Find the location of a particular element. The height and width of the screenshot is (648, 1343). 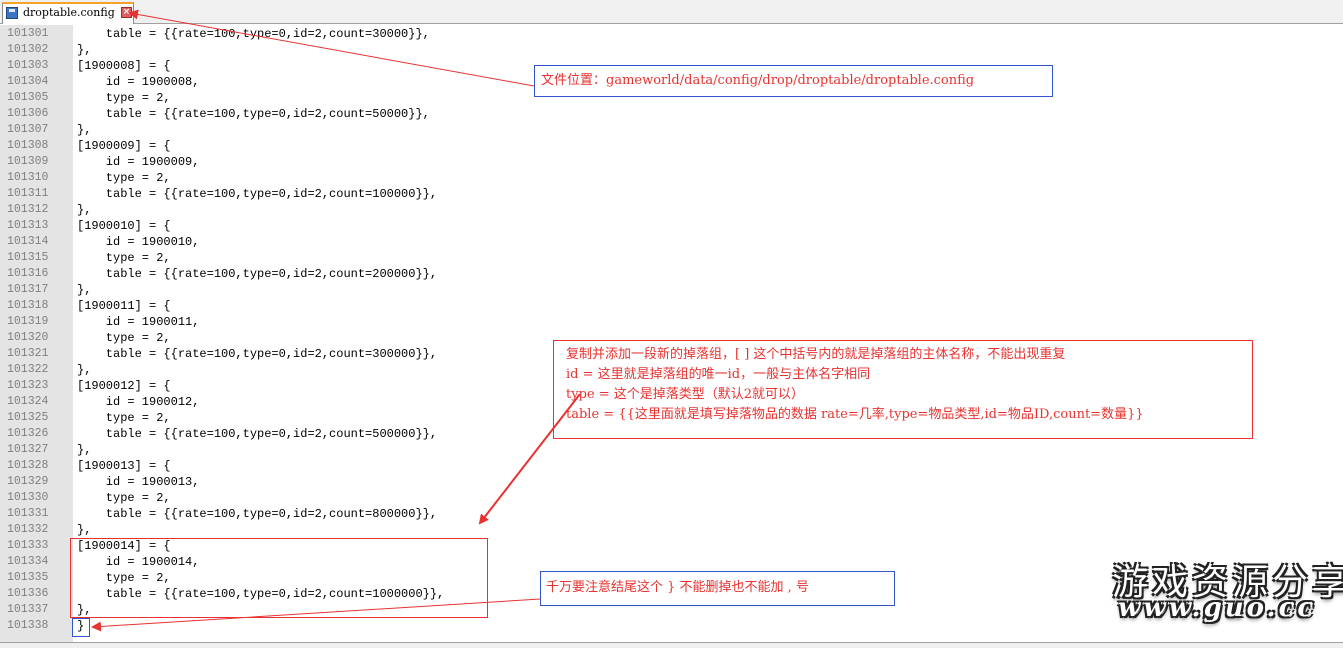

line-number: 101336 is located at coordinates (28, 593).